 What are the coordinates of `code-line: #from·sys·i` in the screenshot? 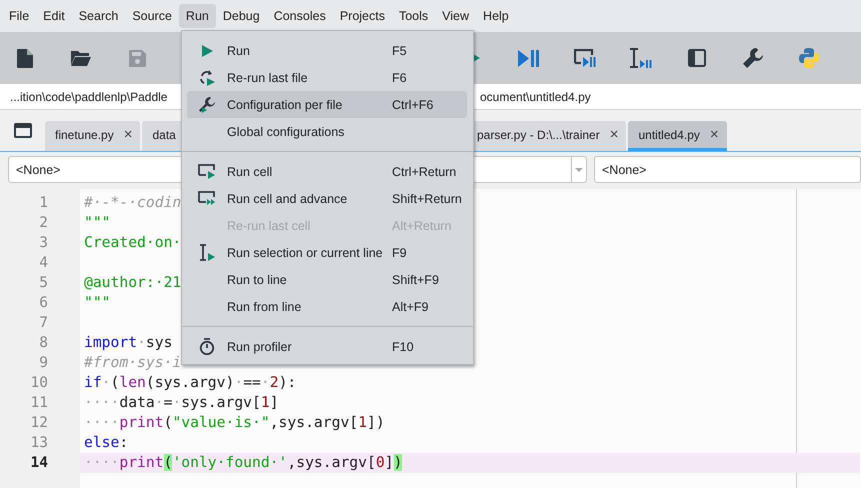 It's located at (133, 362).